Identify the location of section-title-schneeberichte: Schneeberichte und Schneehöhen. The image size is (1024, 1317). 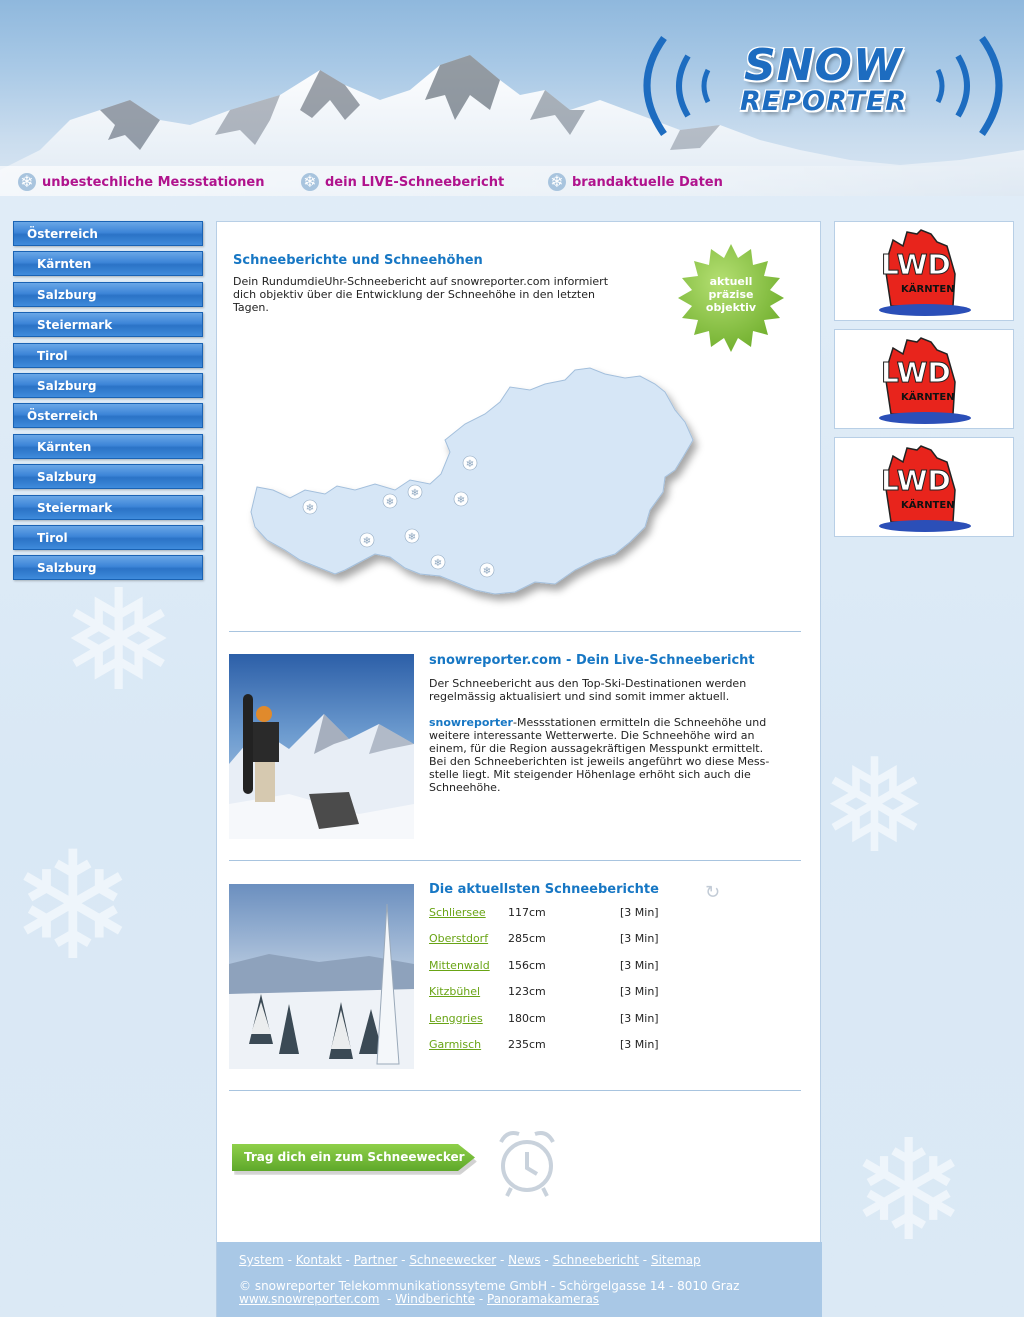
(358, 260).